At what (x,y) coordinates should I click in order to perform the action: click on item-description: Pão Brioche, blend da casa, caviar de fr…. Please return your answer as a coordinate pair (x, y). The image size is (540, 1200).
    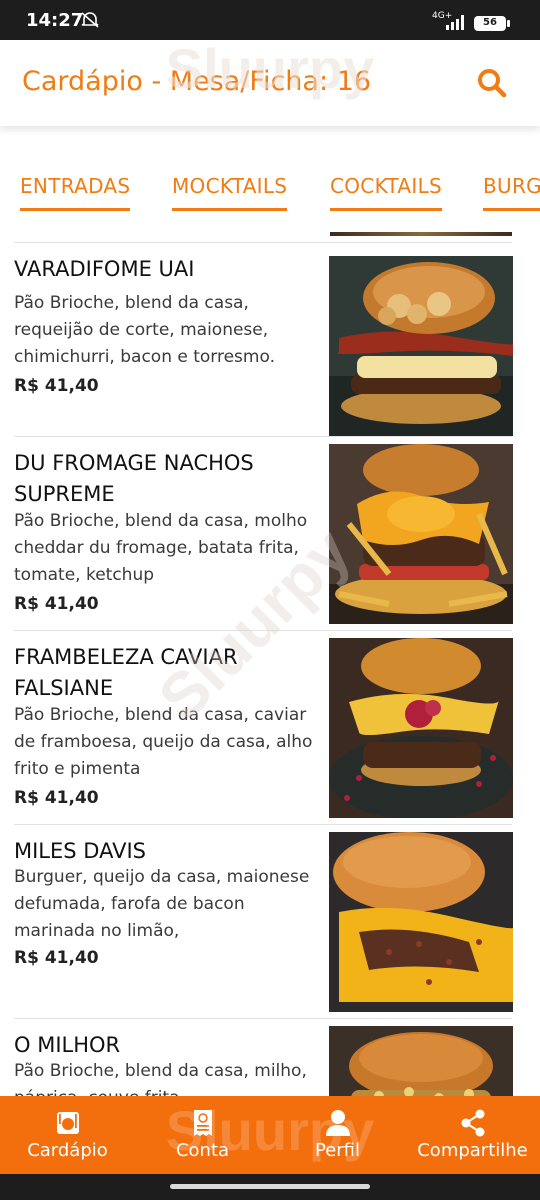
    Looking at the image, I should click on (163, 742).